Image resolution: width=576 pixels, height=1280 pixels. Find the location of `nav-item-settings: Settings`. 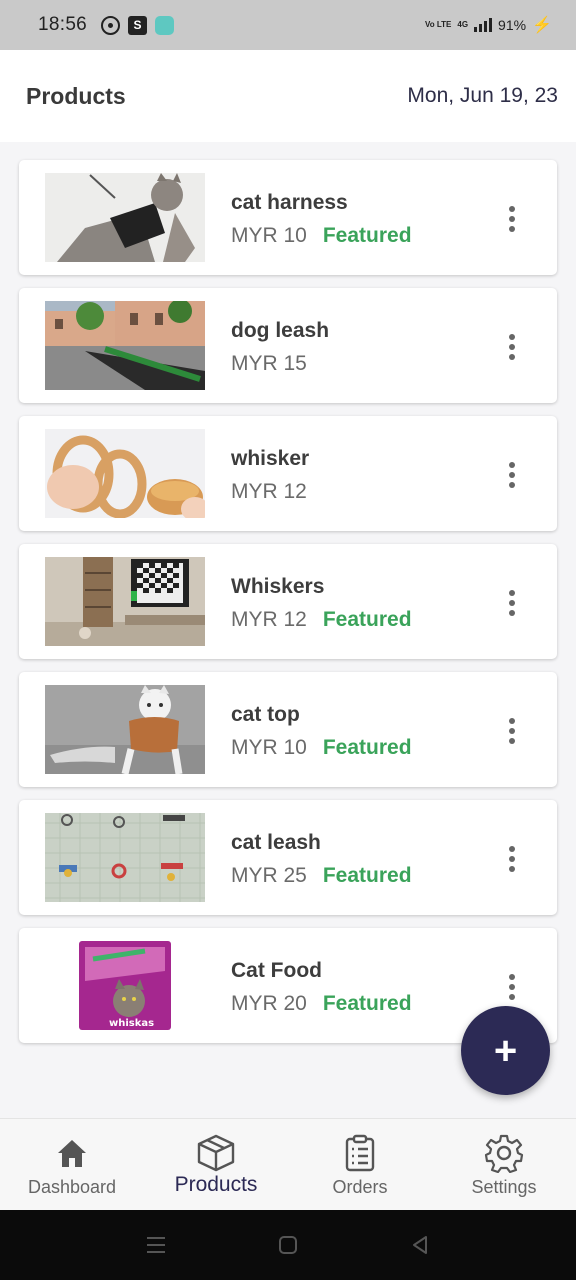

nav-item-settings: Settings is located at coordinates (504, 1164).